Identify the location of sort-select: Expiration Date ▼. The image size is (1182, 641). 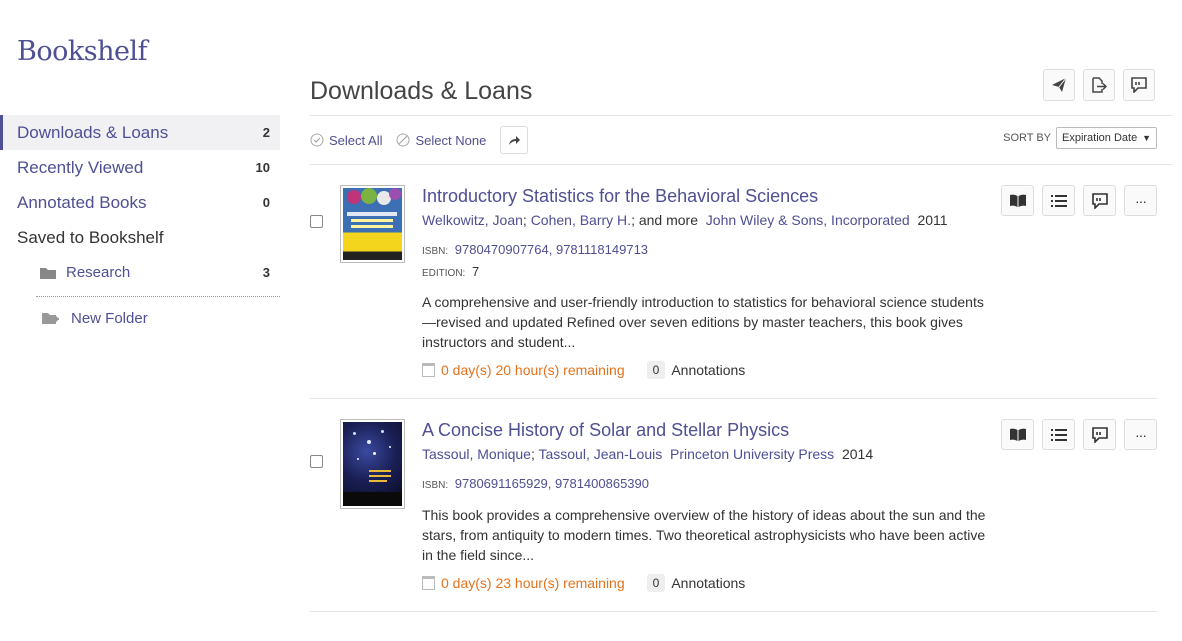
(1106, 138).